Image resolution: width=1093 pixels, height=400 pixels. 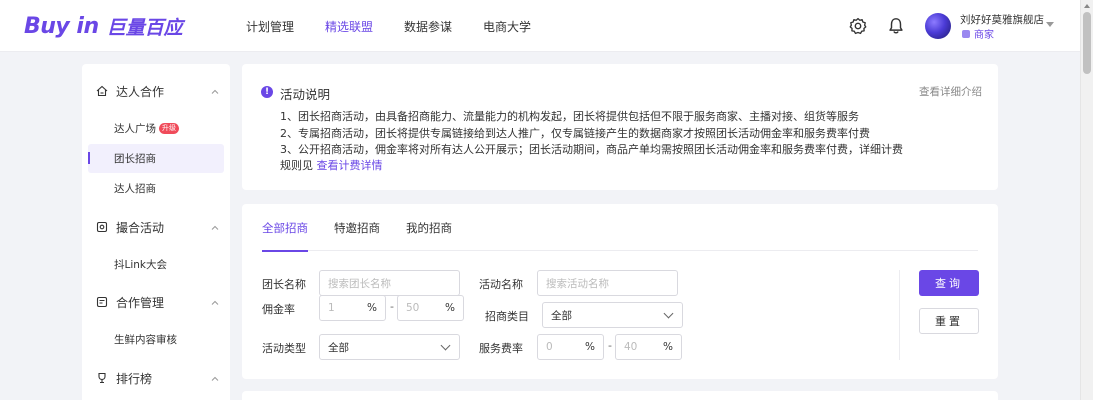 I want to click on sidebar-section-coop-management: 合作管理, so click(x=130, y=302).